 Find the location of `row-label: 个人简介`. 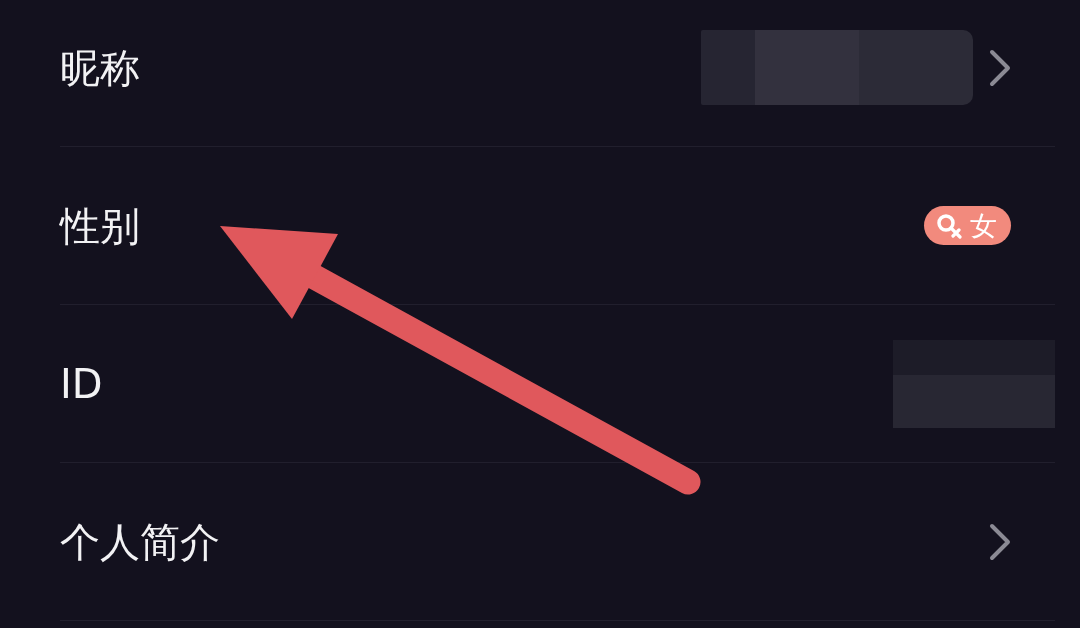

row-label: 个人简介 is located at coordinates (140, 541).